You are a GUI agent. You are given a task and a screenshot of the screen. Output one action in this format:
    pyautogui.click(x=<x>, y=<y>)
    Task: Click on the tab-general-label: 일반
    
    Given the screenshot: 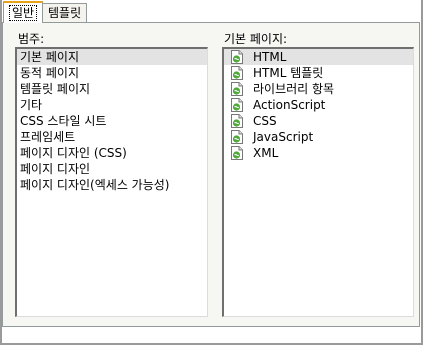 What is the action you would take?
    pyautogui.click(x=23, y=13)
    